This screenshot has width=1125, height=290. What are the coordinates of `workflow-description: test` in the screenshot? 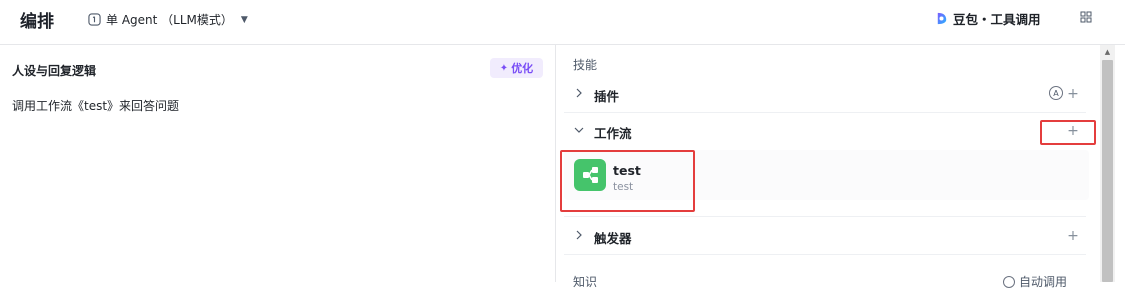 It's located at (623, 187).